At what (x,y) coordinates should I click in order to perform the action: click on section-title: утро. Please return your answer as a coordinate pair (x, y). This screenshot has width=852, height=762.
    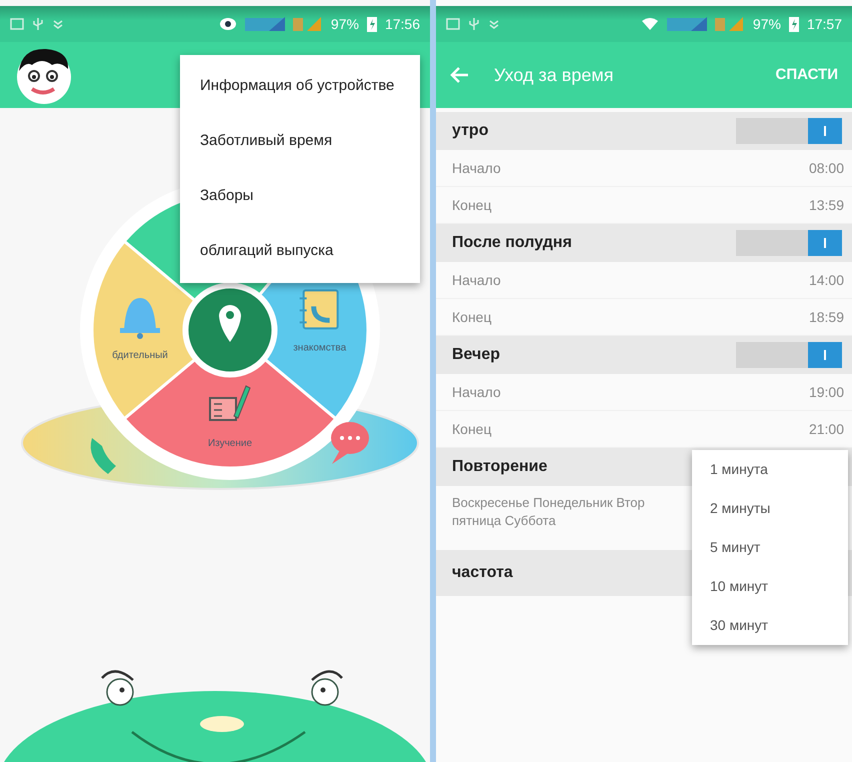
    Looking at the image, I should click on (470, 131).